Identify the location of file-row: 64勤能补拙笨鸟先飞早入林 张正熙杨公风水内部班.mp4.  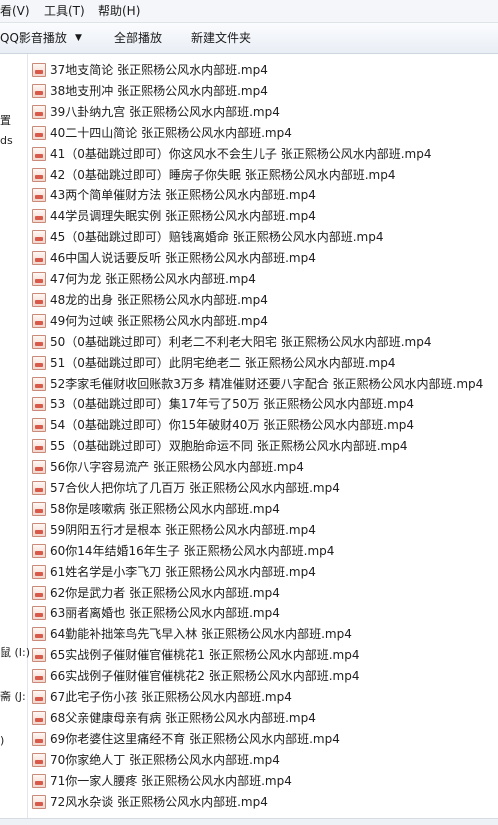
(264, 634).